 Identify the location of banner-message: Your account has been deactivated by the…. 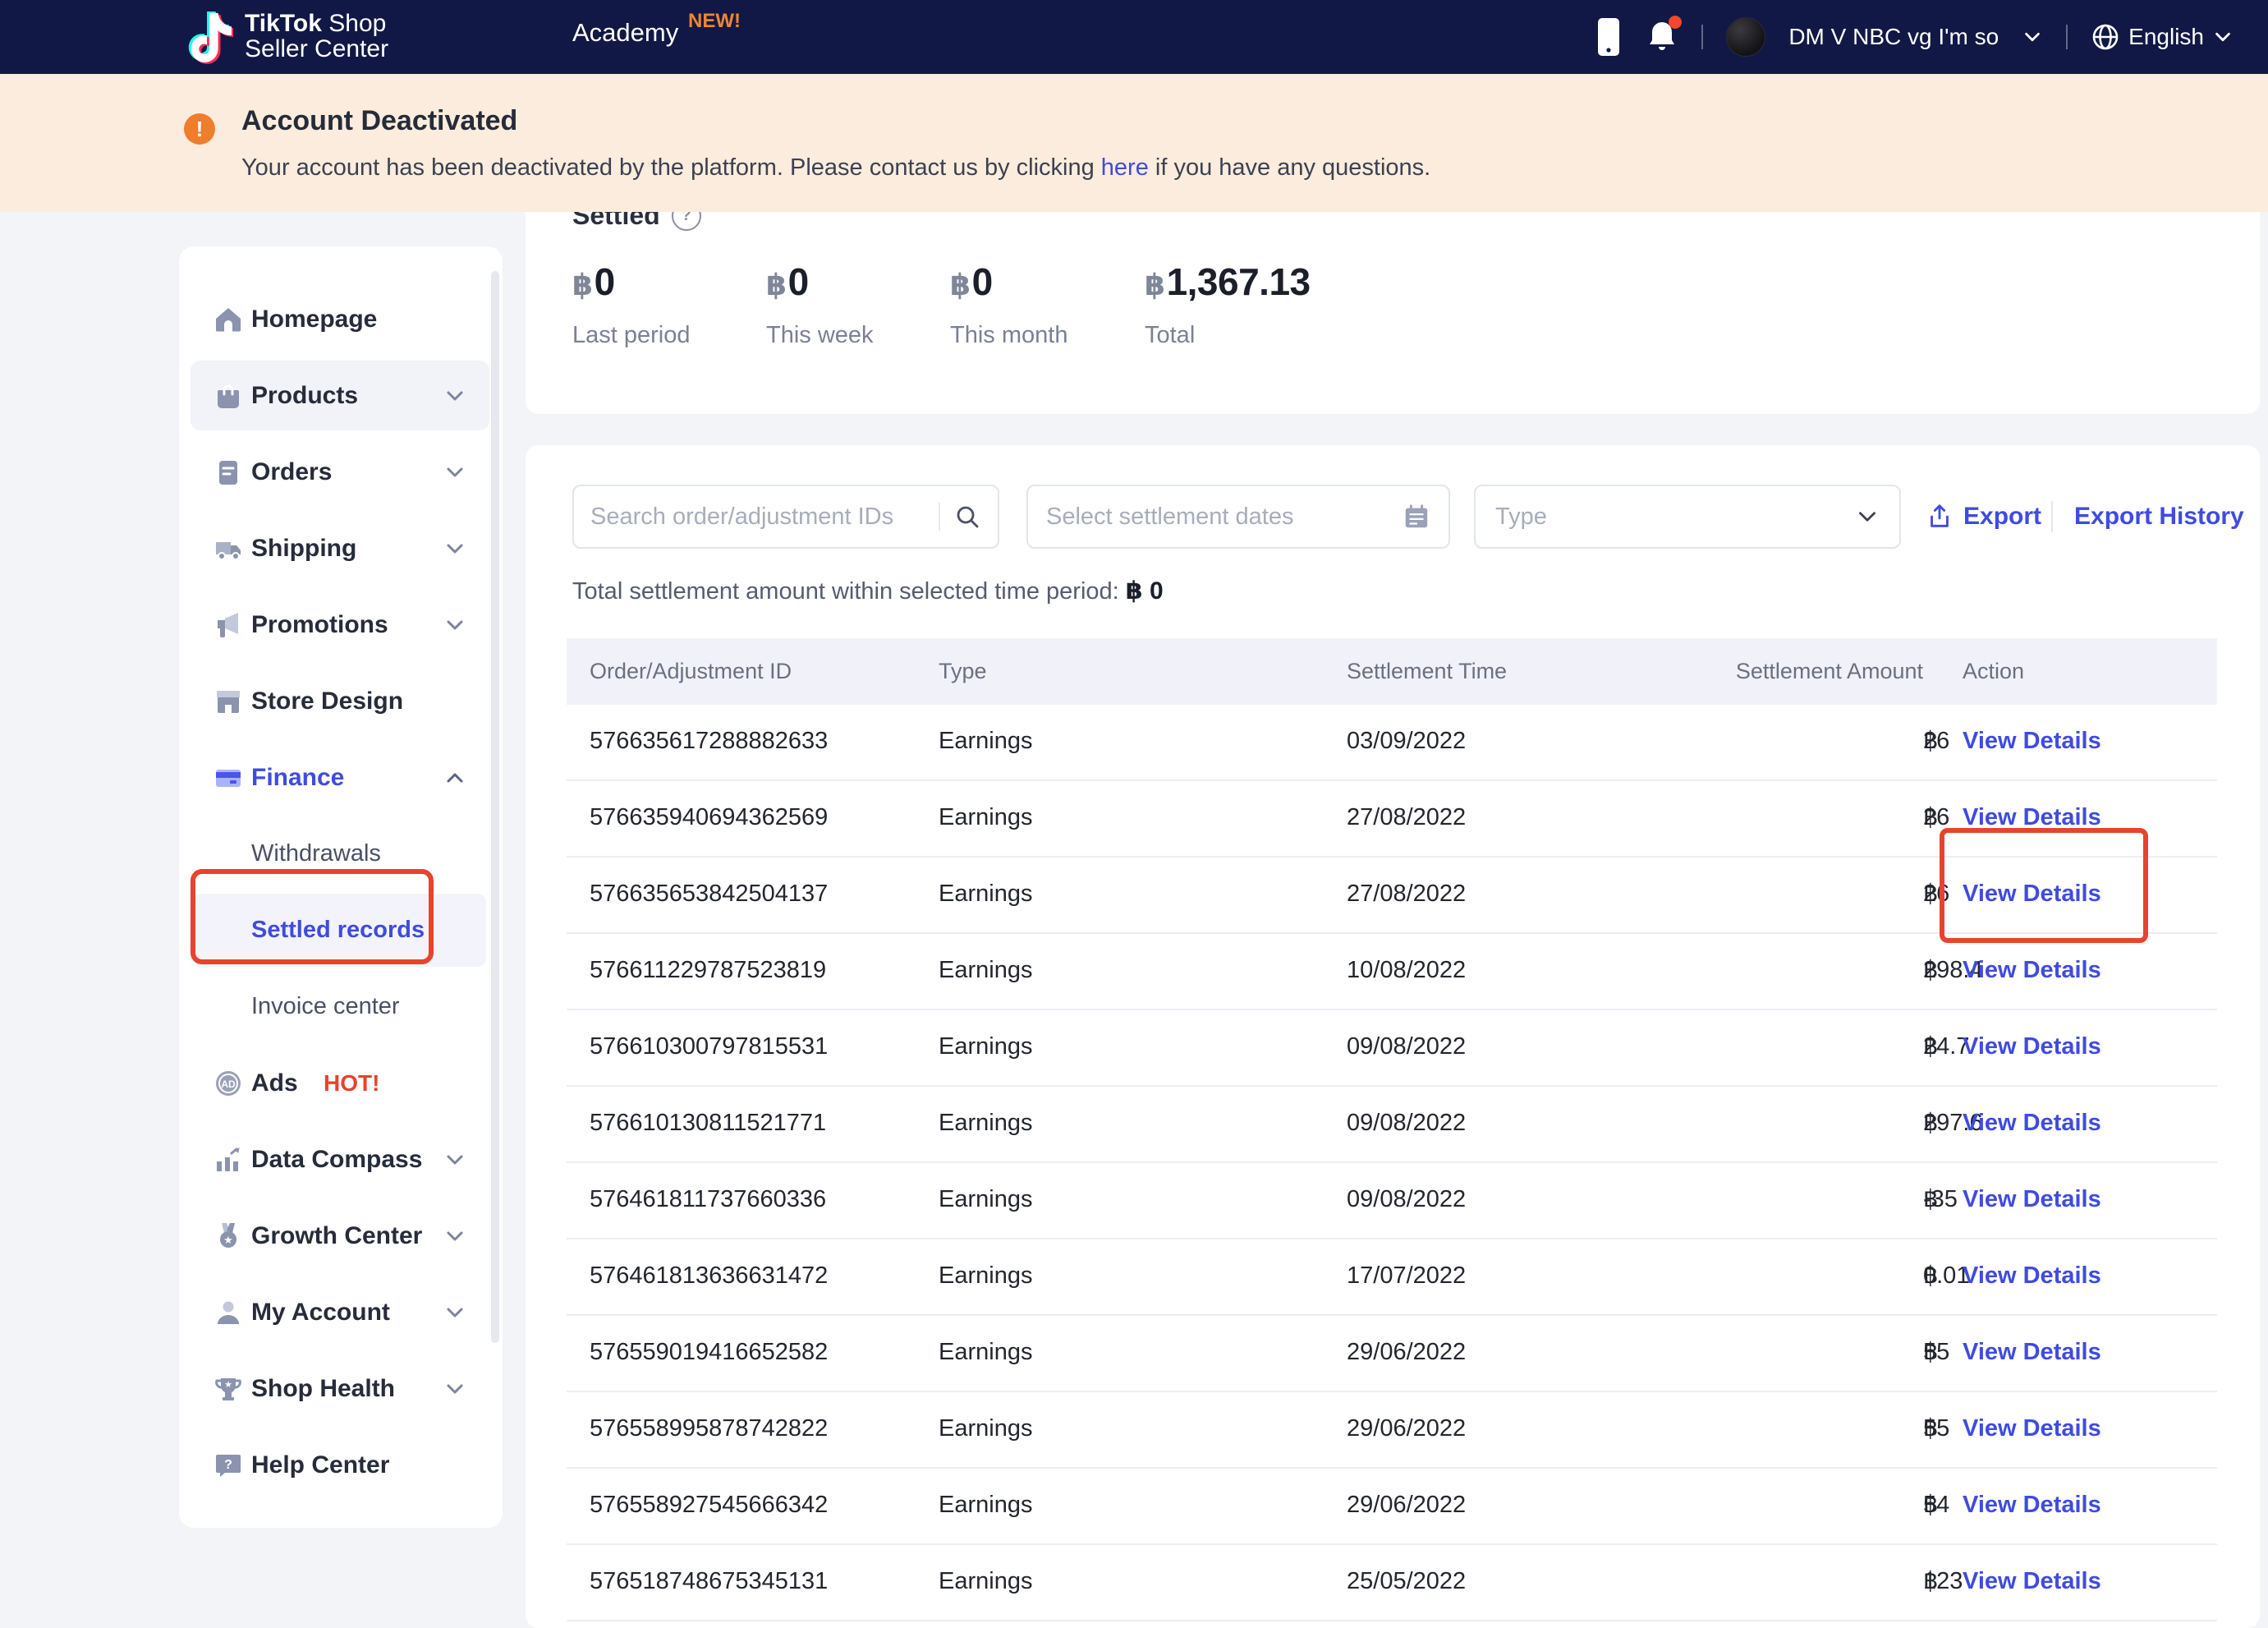
(836, 167).